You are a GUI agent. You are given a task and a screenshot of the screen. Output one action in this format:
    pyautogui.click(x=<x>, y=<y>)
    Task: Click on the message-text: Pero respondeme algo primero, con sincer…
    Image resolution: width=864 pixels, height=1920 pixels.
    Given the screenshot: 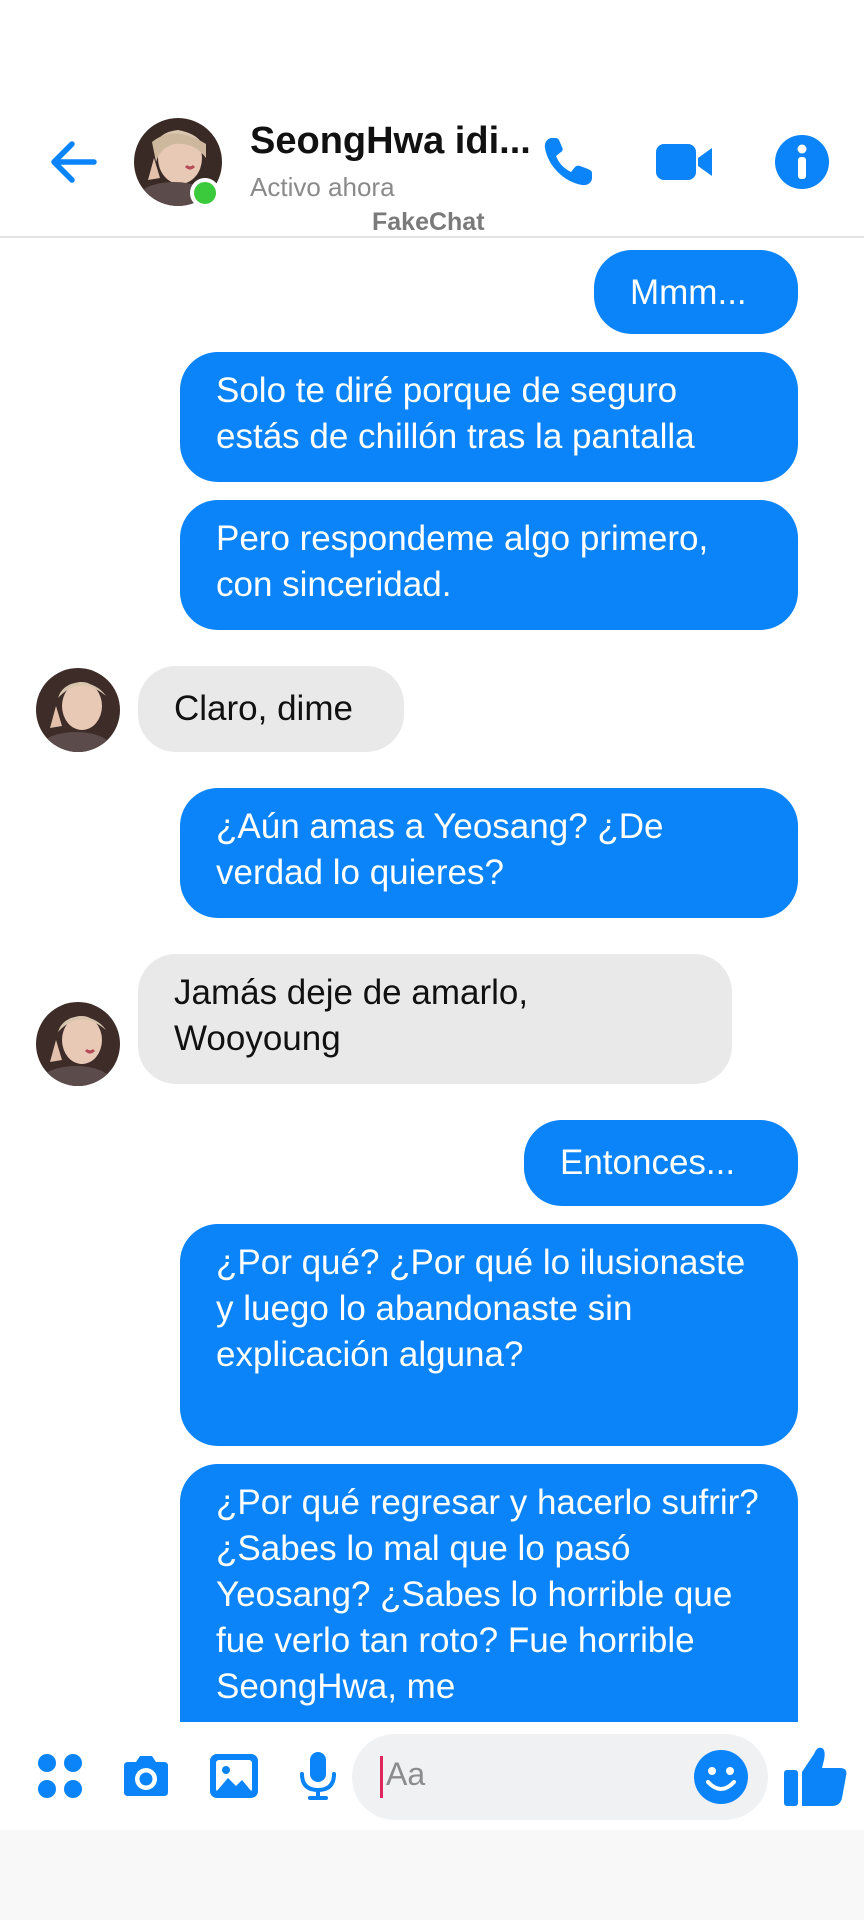 What is the action you would take?
    pyautogui.click(x=462, y=561)
    